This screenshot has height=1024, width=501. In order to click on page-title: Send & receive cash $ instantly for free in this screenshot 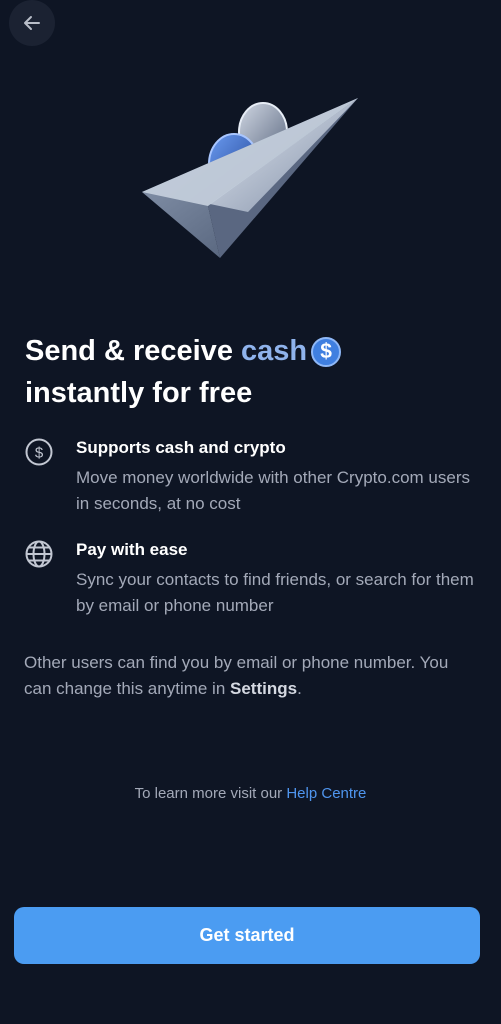, I will do `click(255, 372)`.